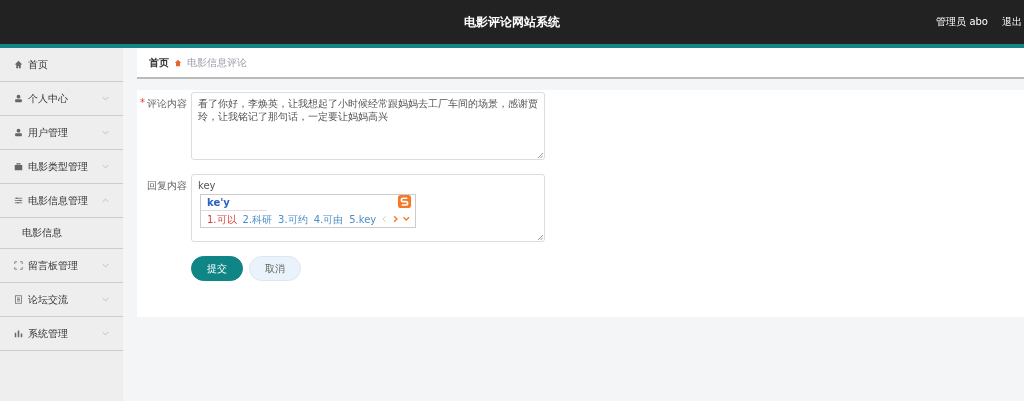 Image resolution: width=1024 pixels, height=401 pixels. What do you see at coordinates (48, 98) in the screenshot?
I see `menu-label: 个人中心` at bounding box center [48, 98].